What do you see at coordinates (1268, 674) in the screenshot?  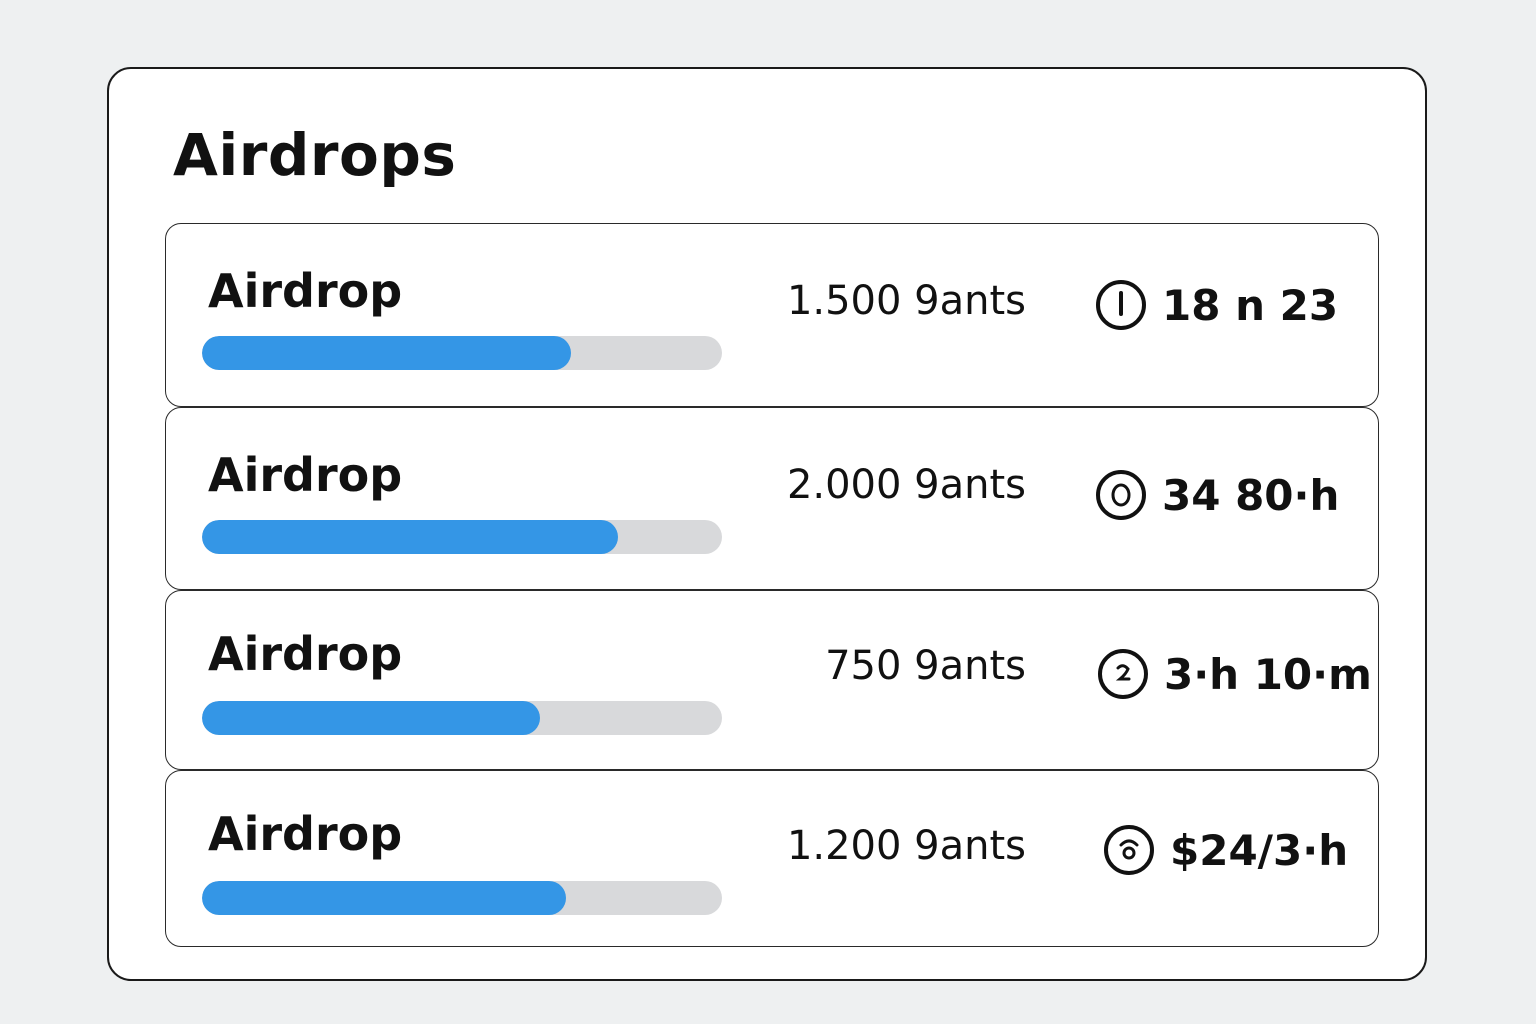 I see `time-left: 3·h 10·m` at bounding box center [1268, 674].